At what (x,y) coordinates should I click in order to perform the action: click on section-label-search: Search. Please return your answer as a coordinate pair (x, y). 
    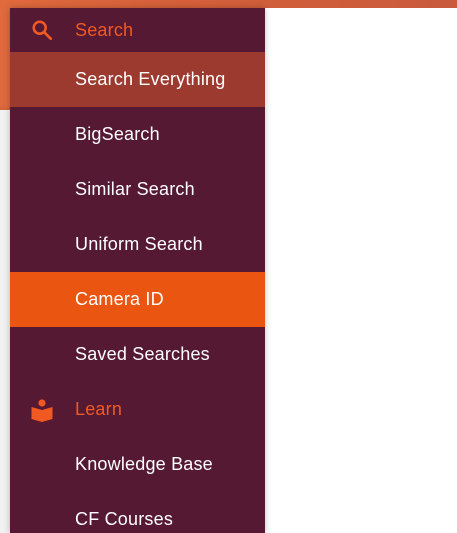
    Looking at the image, I should click on (104, 29).